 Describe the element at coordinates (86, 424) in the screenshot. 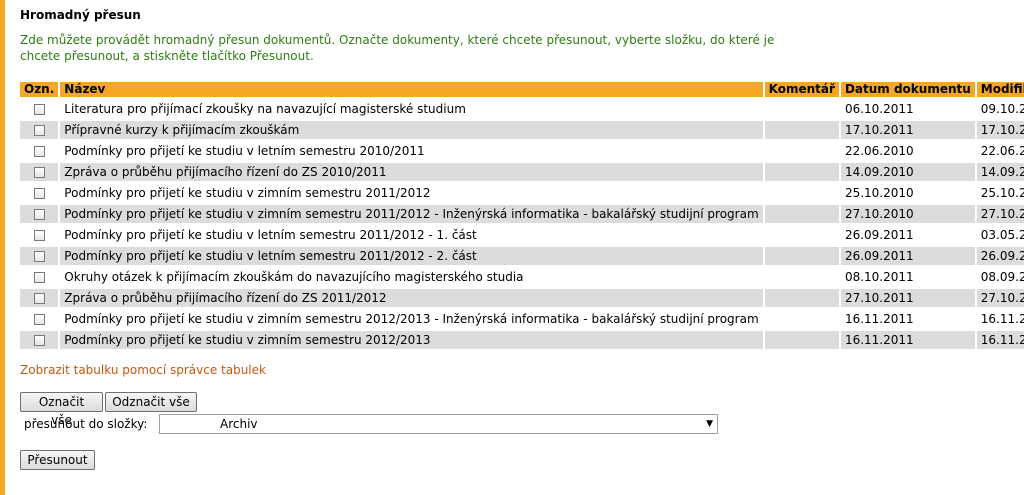

I see `folder-label: přesunout do složky:` at that location.